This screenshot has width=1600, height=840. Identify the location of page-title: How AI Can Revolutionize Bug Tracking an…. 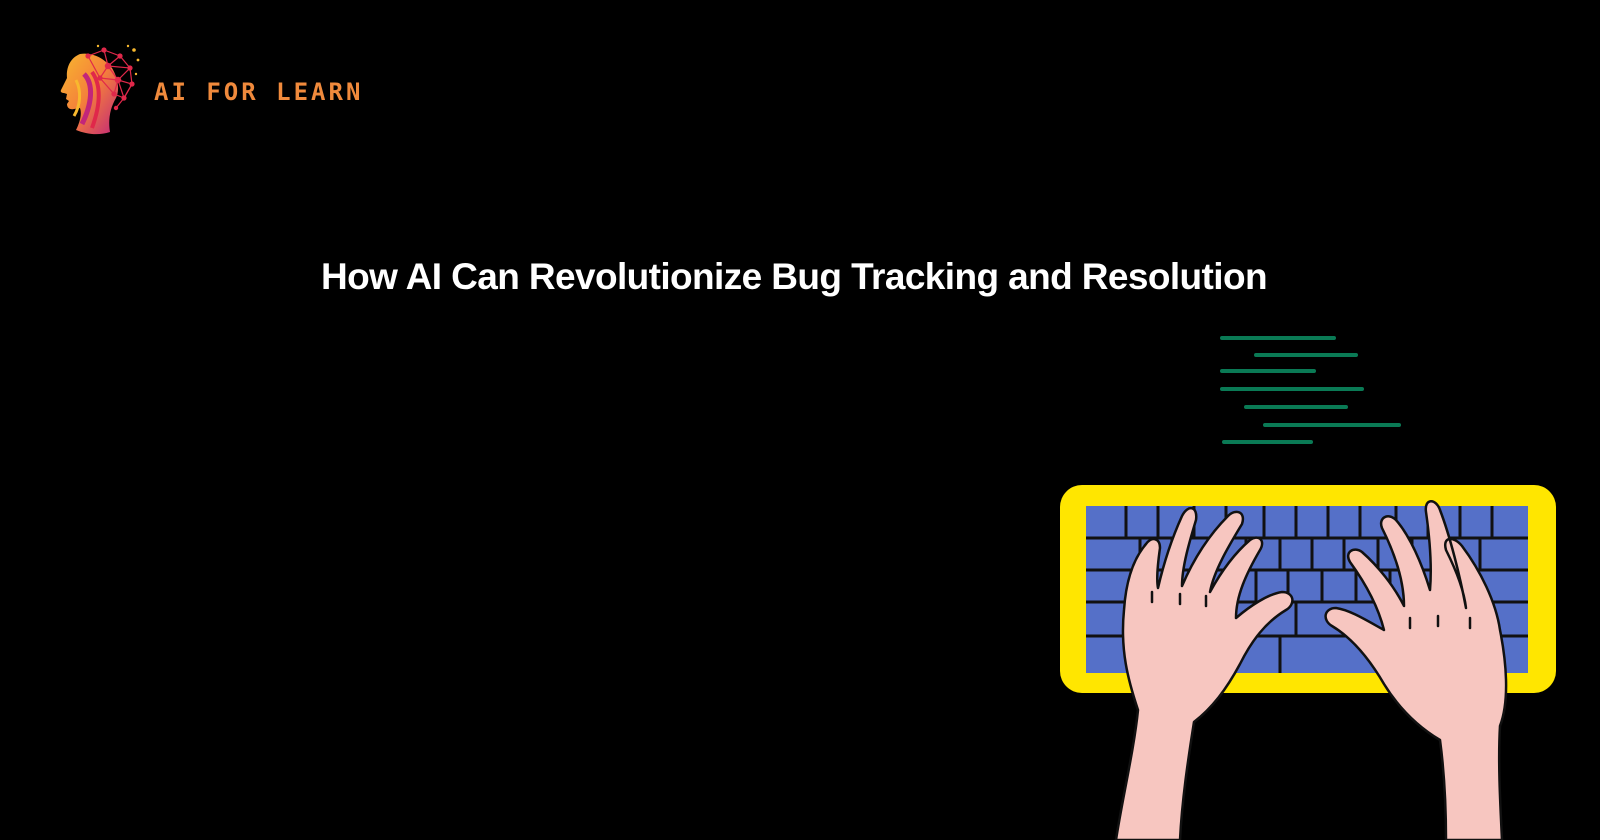
(794, 276).